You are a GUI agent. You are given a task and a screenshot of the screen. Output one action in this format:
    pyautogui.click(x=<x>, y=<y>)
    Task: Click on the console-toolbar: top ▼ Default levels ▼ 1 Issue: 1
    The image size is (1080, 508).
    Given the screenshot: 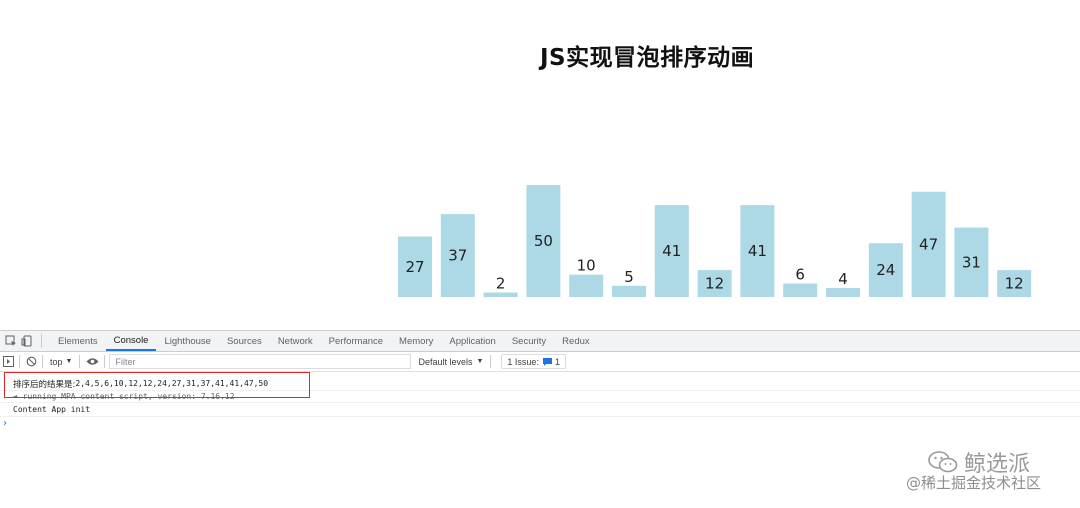 What is the action you would take?
    pyautogui.click(x=540, y=362)
    